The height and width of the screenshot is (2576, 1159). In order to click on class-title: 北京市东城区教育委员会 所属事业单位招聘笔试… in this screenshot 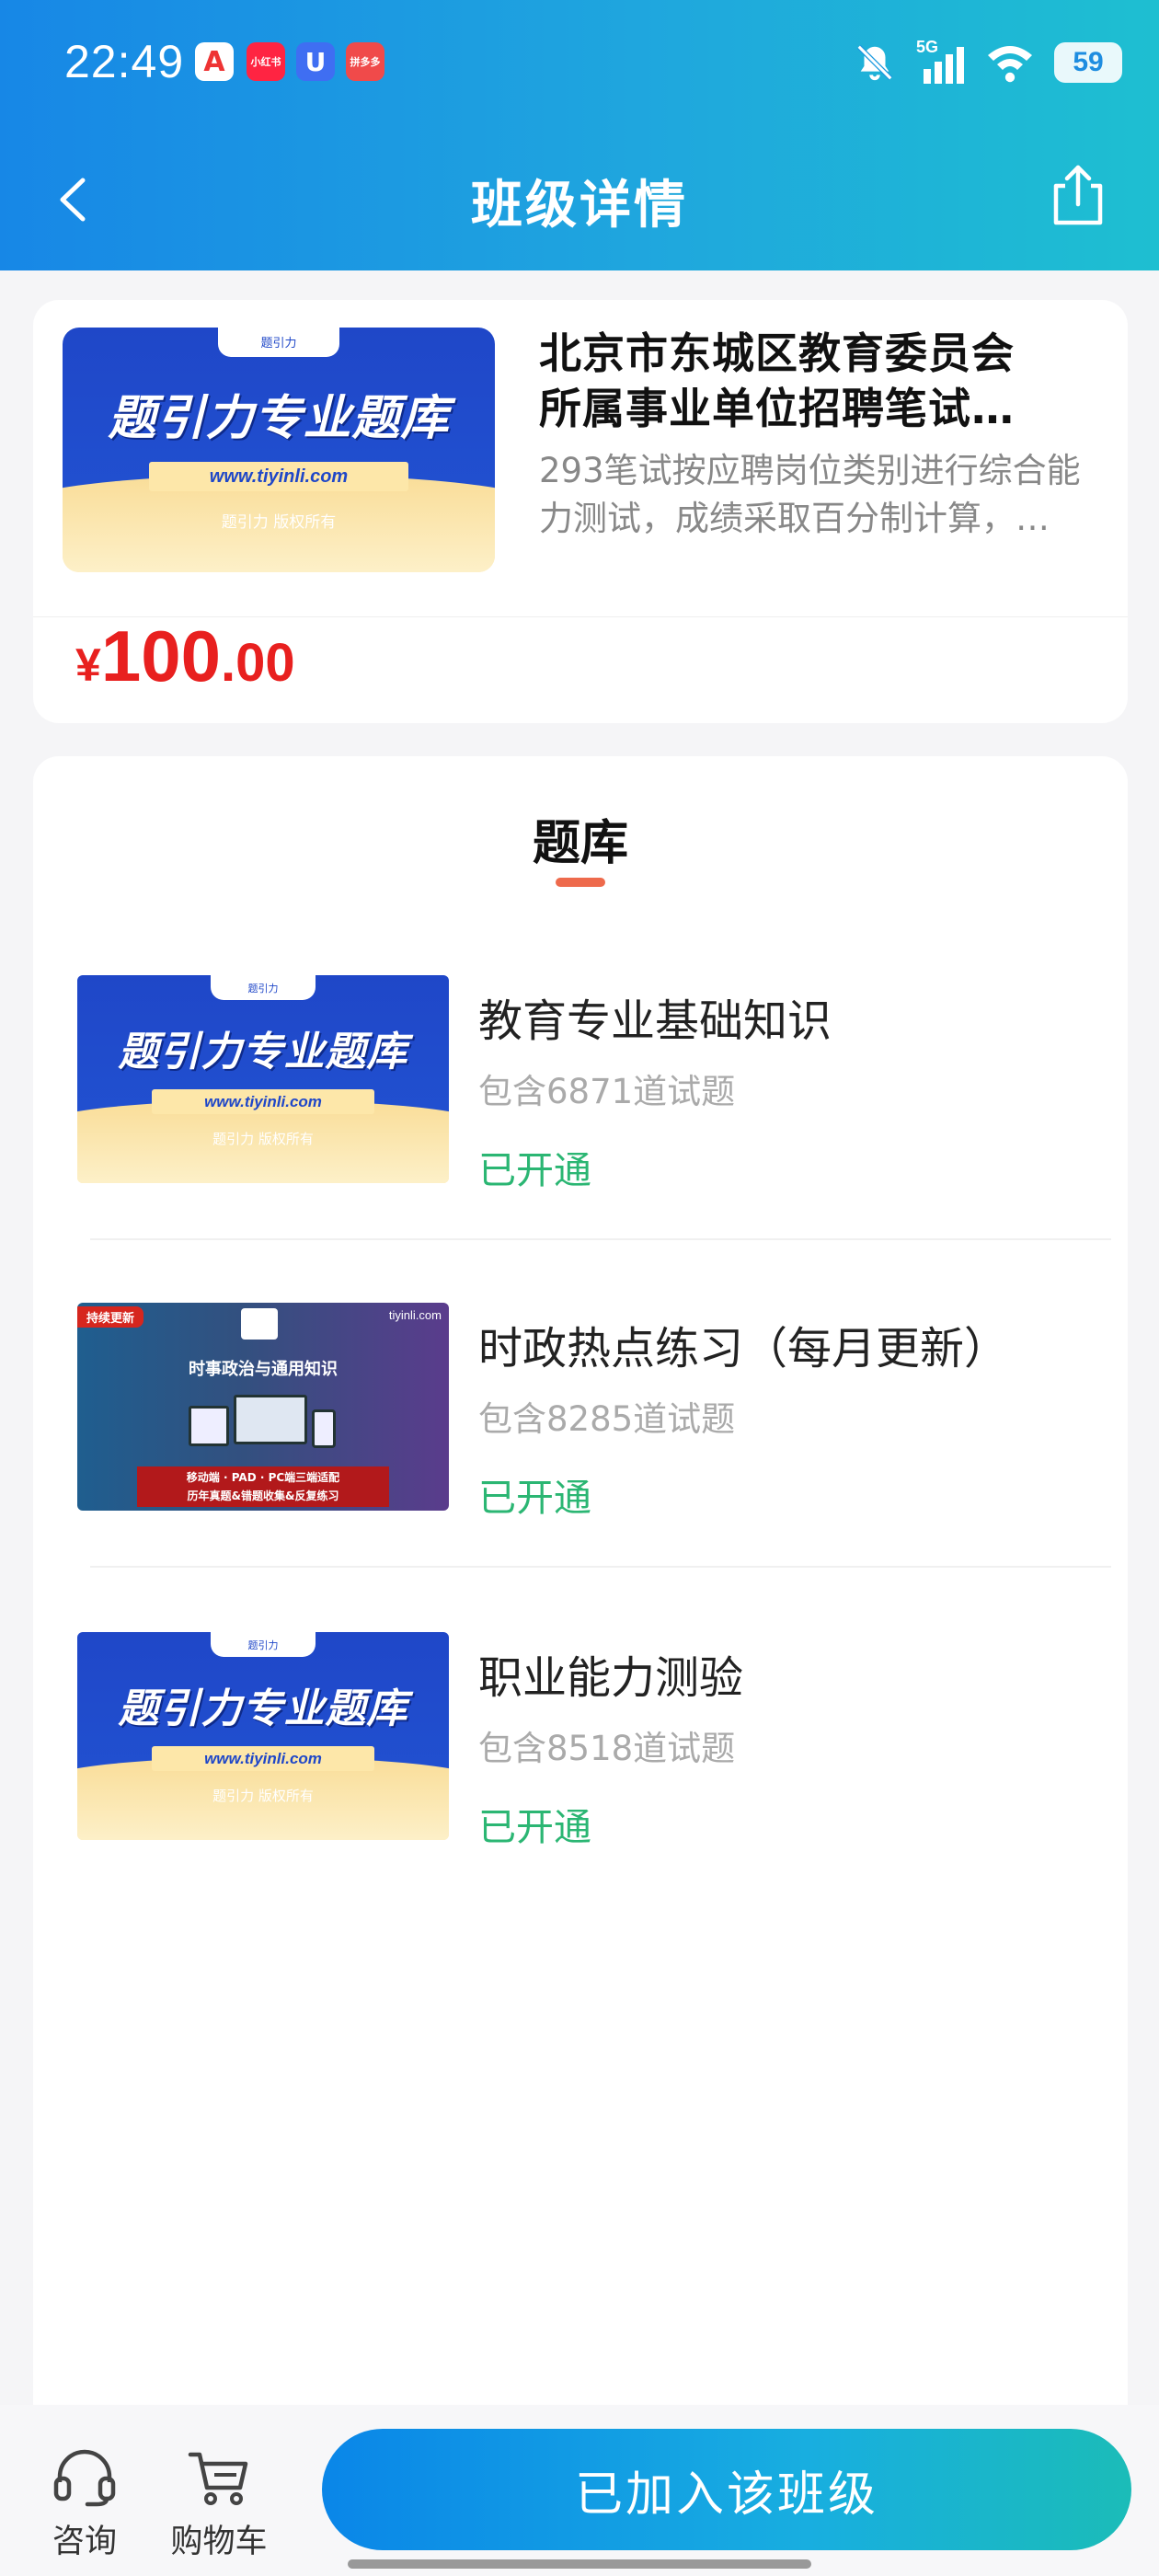, I will do `click(815, 381)`.